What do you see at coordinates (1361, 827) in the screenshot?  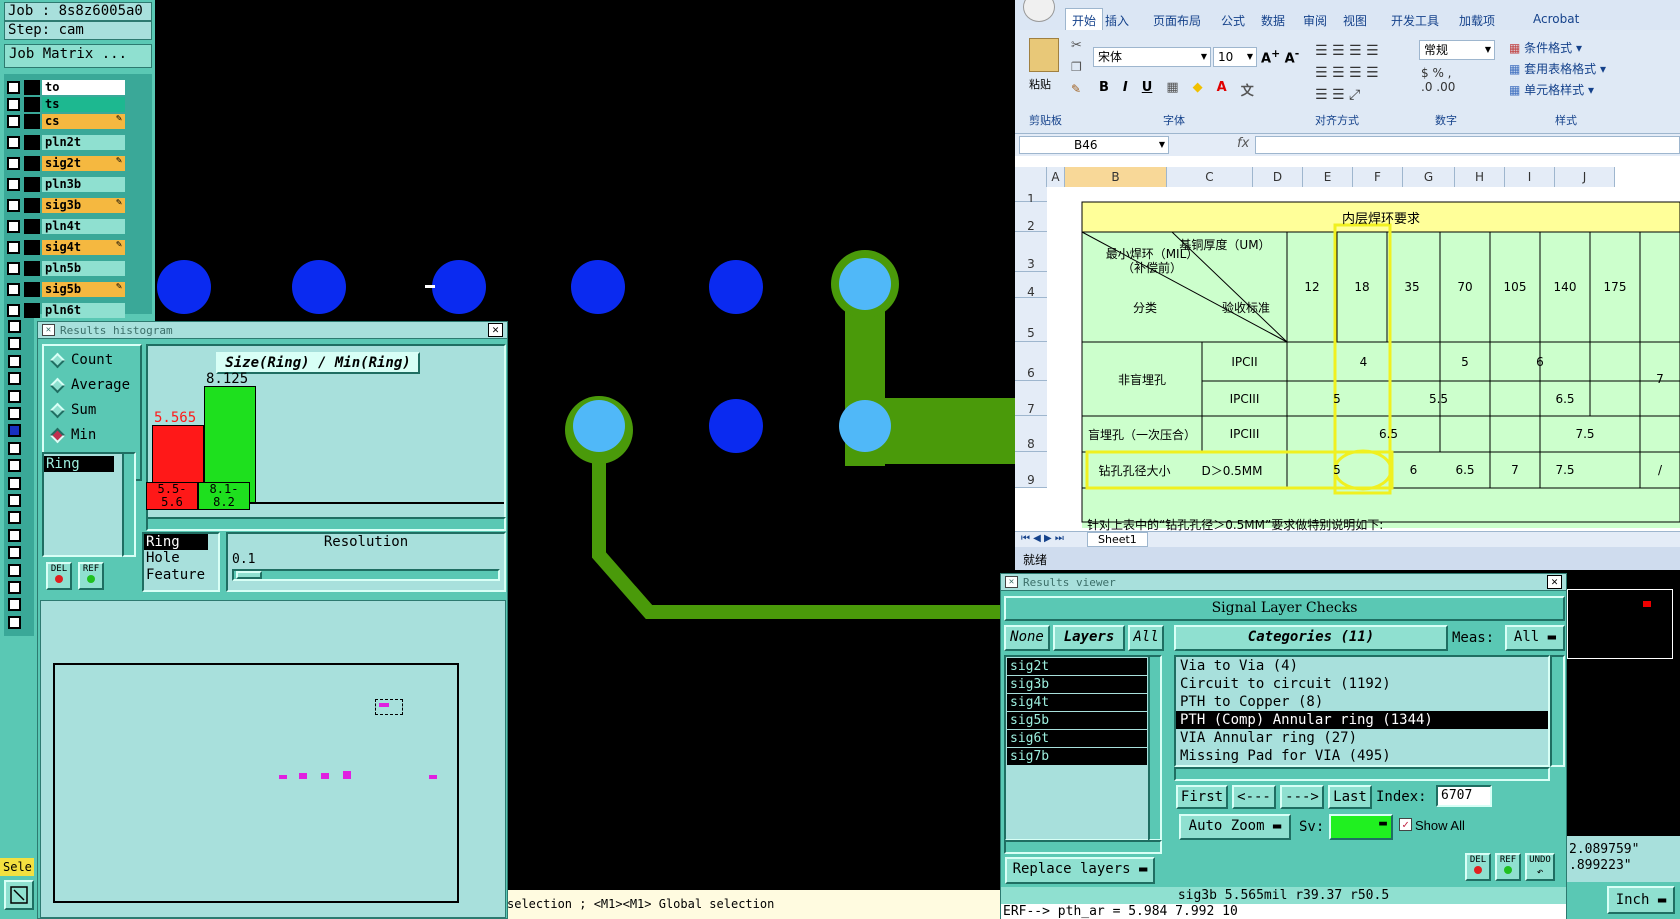 I see `sv-color-select: ▬` at bounding box center [1361, 827].